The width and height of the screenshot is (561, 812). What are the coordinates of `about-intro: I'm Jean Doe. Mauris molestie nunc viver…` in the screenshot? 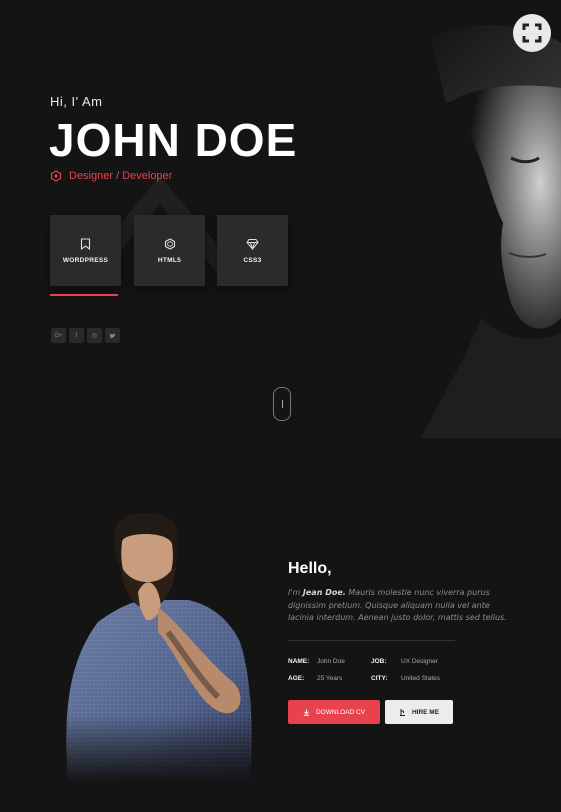 It's located at (403, 606).